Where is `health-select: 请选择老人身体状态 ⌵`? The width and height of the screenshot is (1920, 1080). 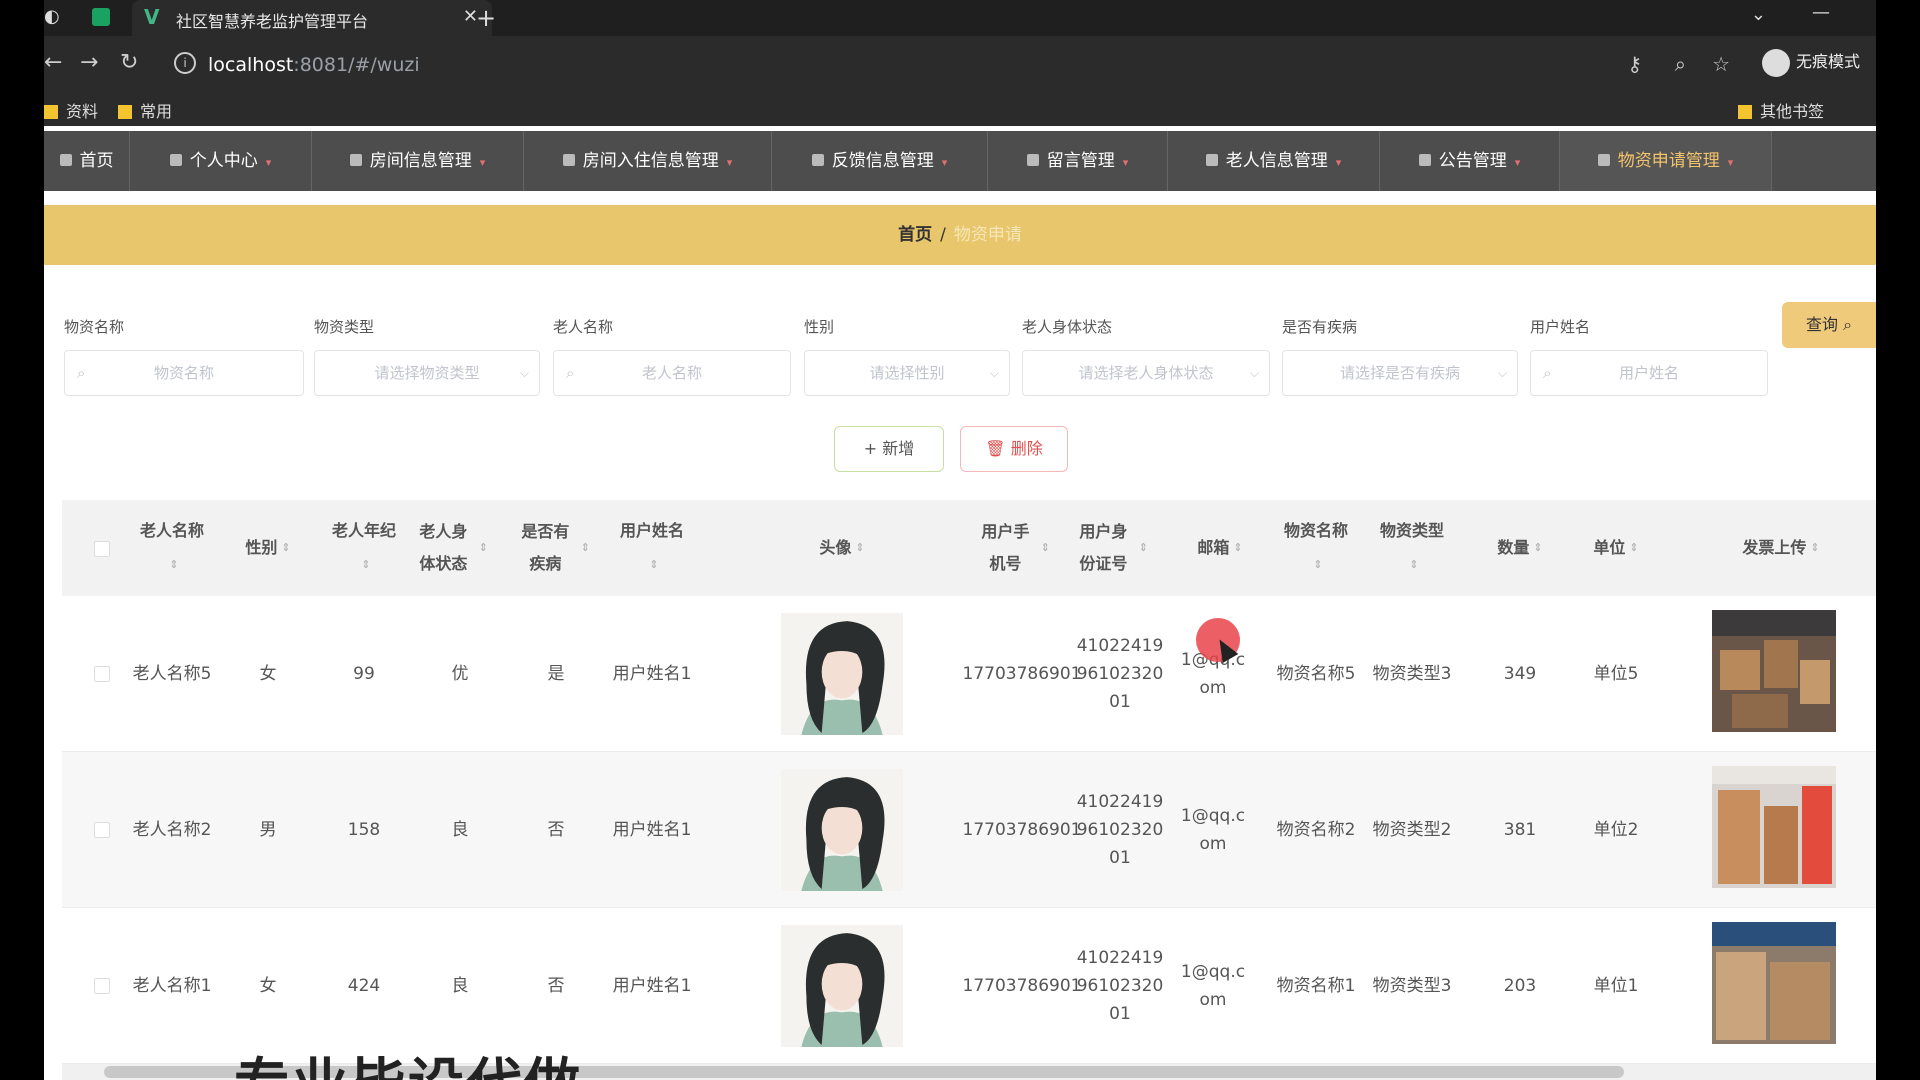
health-select: 请选择老人身体状态 ⌵ is located at coordinates (1146, 373).